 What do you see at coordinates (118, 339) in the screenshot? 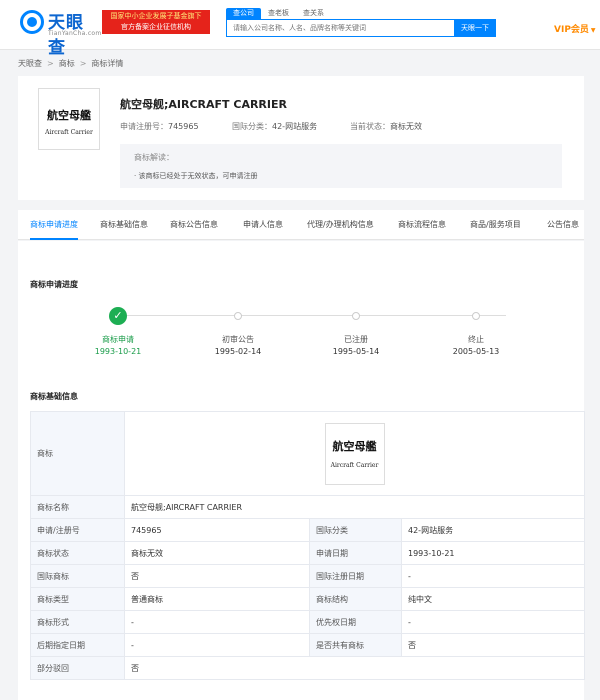
I see `step-name: 商标申请` at bounding box center [118, 339].